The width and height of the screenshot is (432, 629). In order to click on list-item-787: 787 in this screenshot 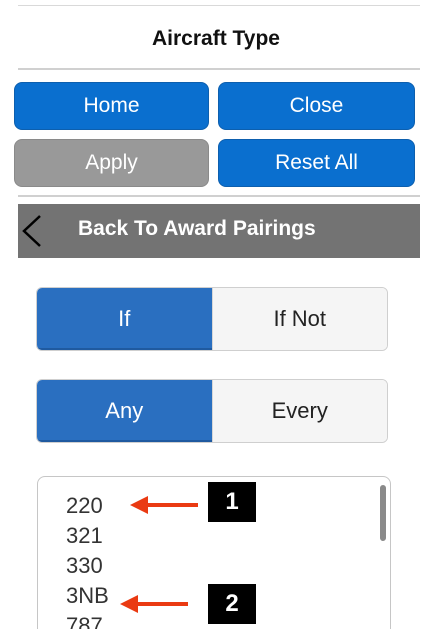, I will do `click(84, 621)`.